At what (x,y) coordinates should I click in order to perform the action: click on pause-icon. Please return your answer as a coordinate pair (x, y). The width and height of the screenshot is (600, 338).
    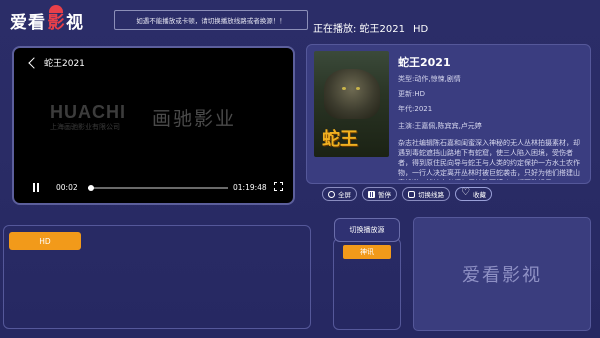
    Looking at the image, I should click on (36, 187).